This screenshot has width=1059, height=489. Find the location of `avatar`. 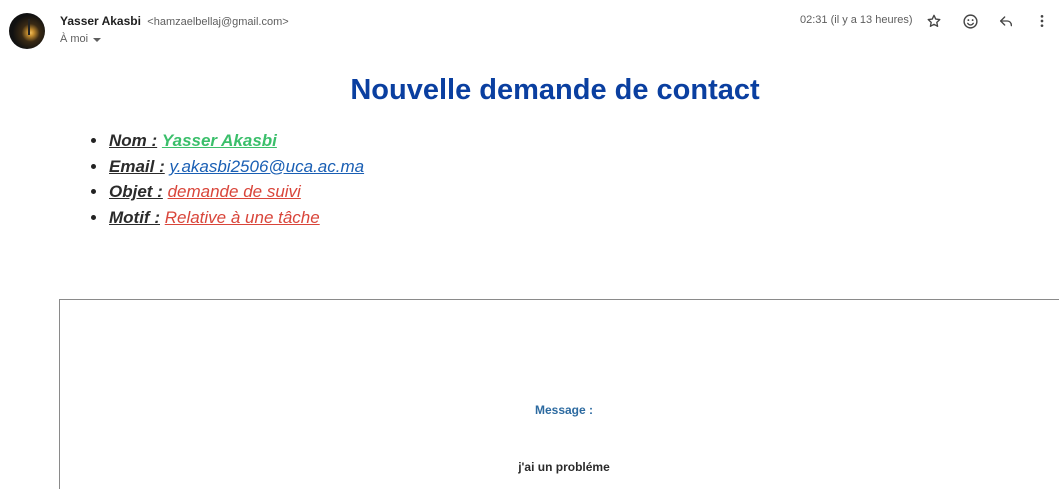

avatar is located at coordinates (27, 31).